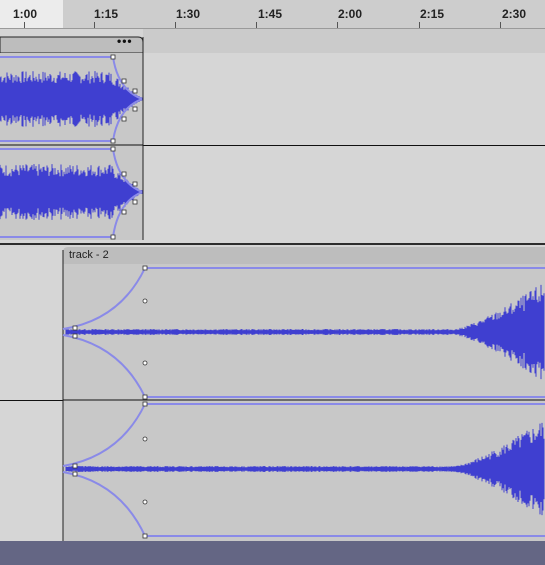 This screenshot has width=545, height=565. What do you see at coordinates (72, 138) in the screenshot?
I see `clip1` at bounding box center [72, 138].